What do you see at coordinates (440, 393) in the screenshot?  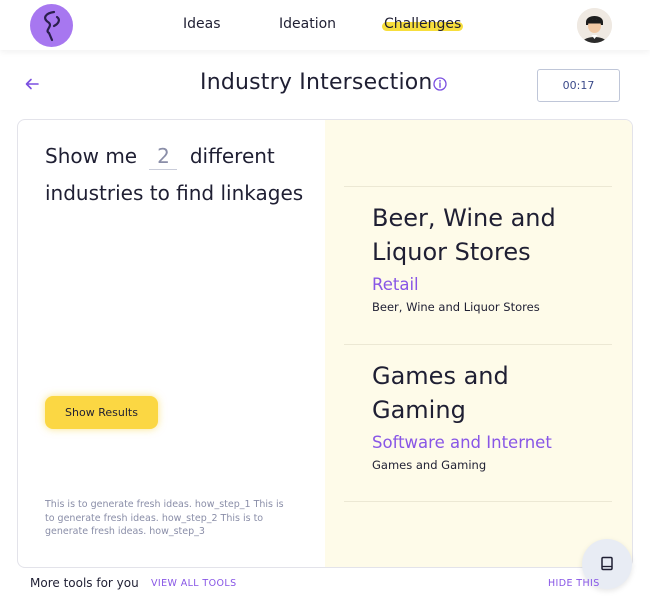 I see `result-industry-name: Games and Gaming` at bounding box center [440, 393].